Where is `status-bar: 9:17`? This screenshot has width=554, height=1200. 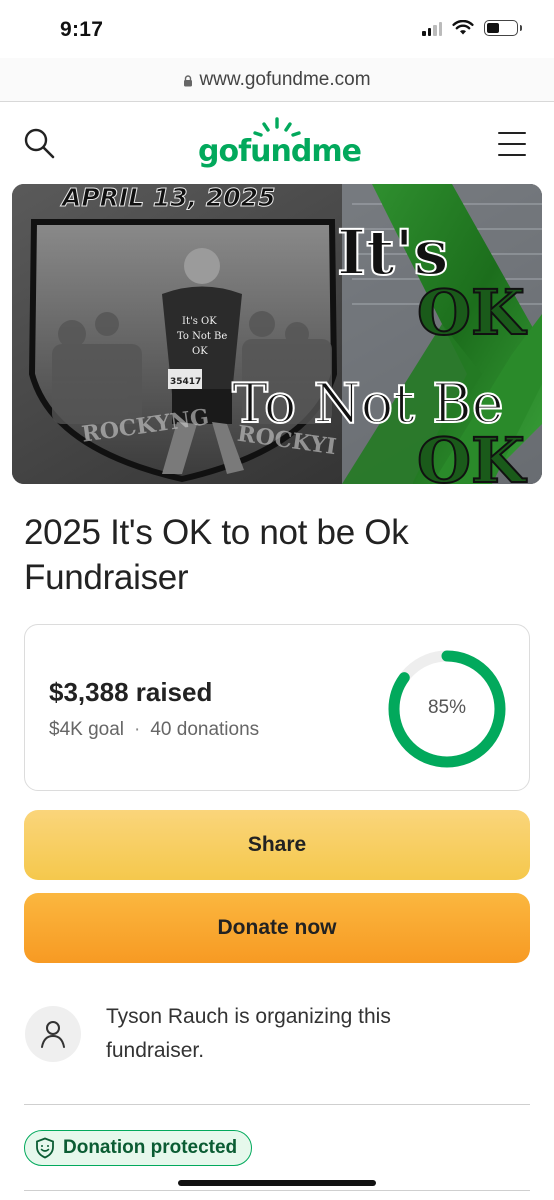
status-bar: 9:17 is located at coordinates (277, 29).